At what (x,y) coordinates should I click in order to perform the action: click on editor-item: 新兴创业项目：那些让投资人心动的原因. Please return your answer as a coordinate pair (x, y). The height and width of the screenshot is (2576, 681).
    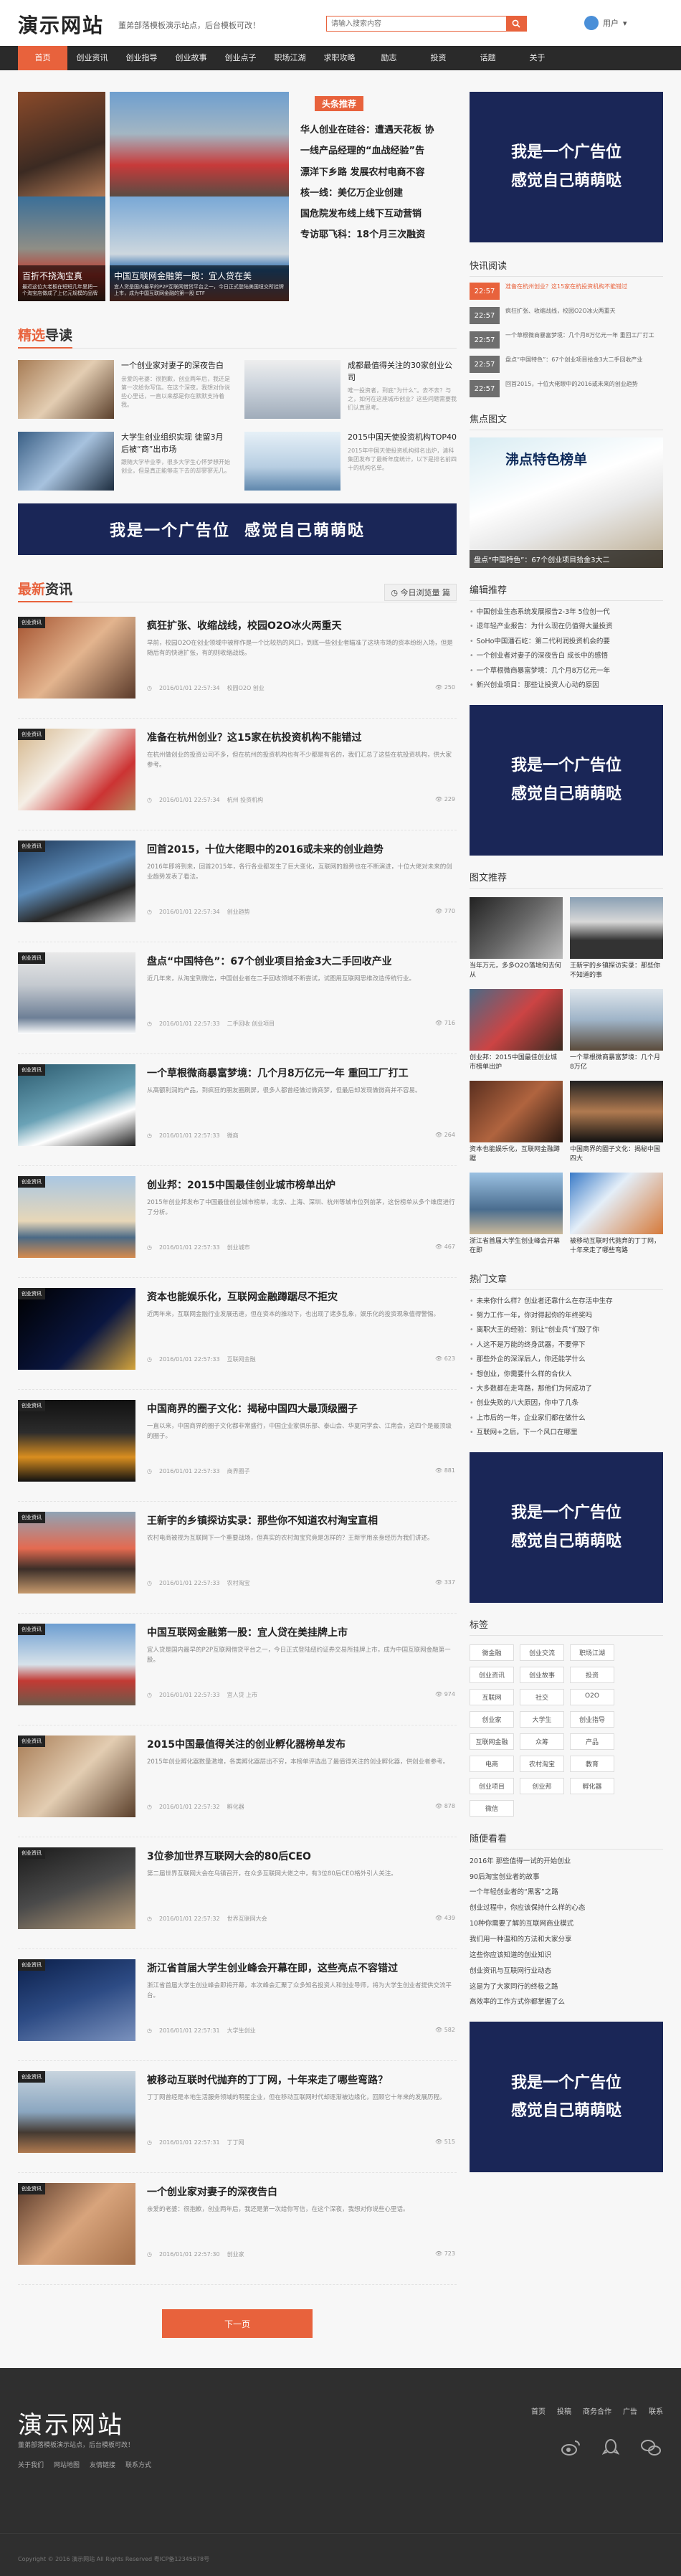
    Looking at the image, I should click on (566, 685).